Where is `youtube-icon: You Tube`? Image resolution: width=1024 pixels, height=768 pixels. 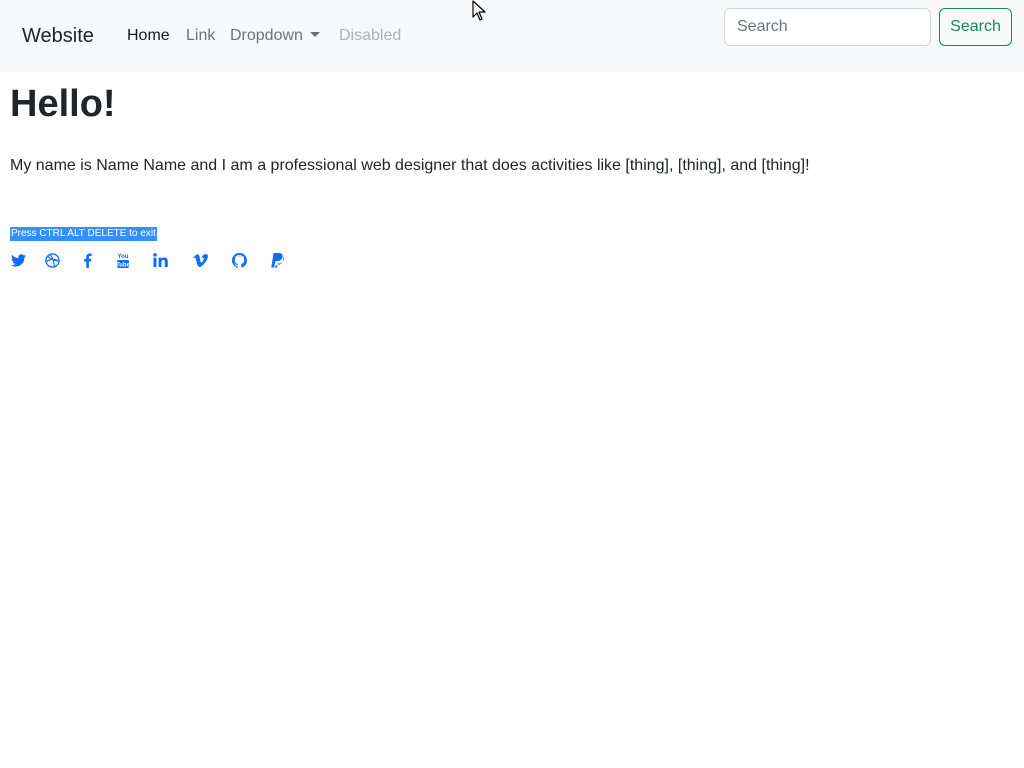 youtube-icon: You Tube is located at coordinates (123, 260).